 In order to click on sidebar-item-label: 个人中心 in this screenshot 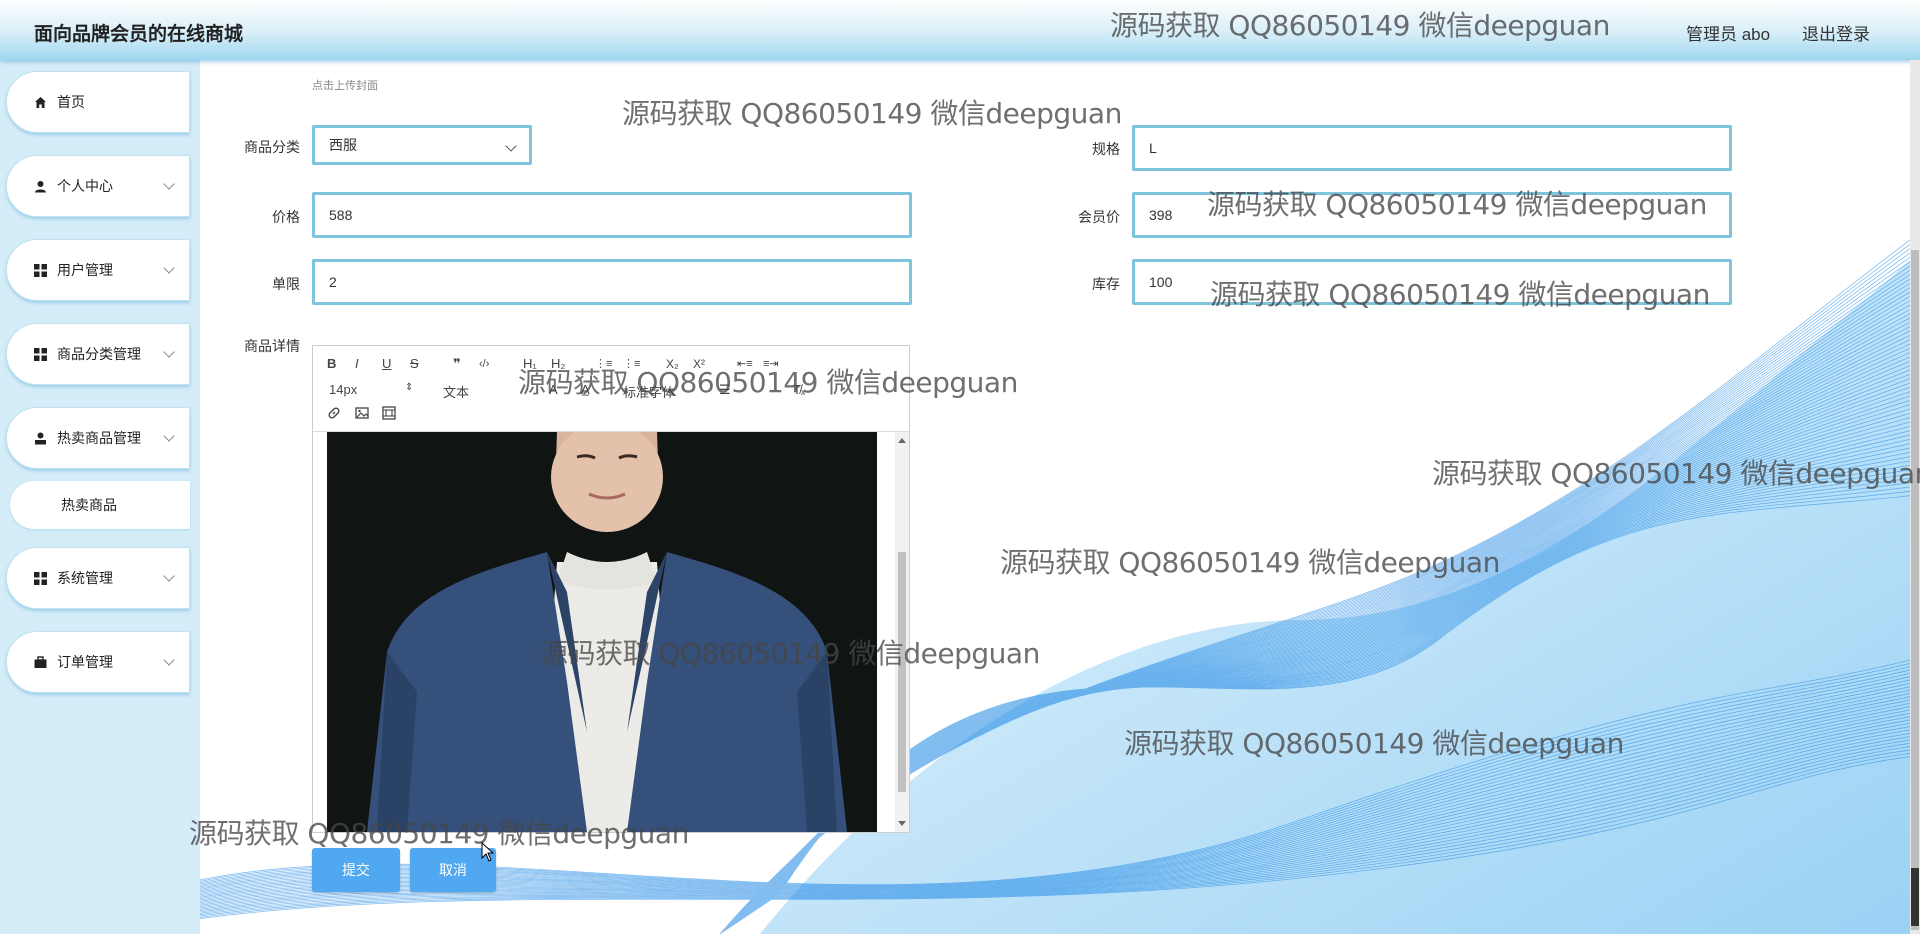, I will do `click(85, 186)`.